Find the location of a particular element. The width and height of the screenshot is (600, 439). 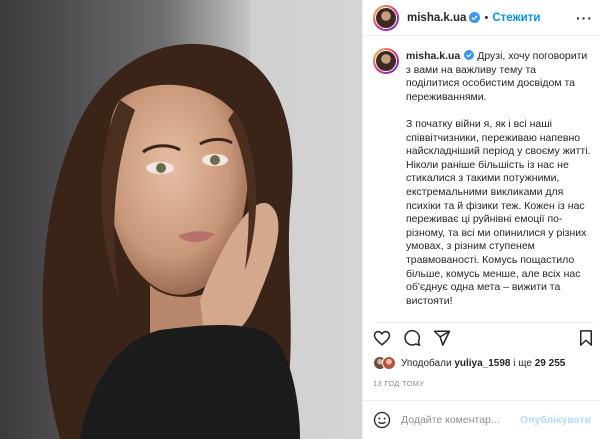

likes-connector: і ще is located at coordinates (522, 363).